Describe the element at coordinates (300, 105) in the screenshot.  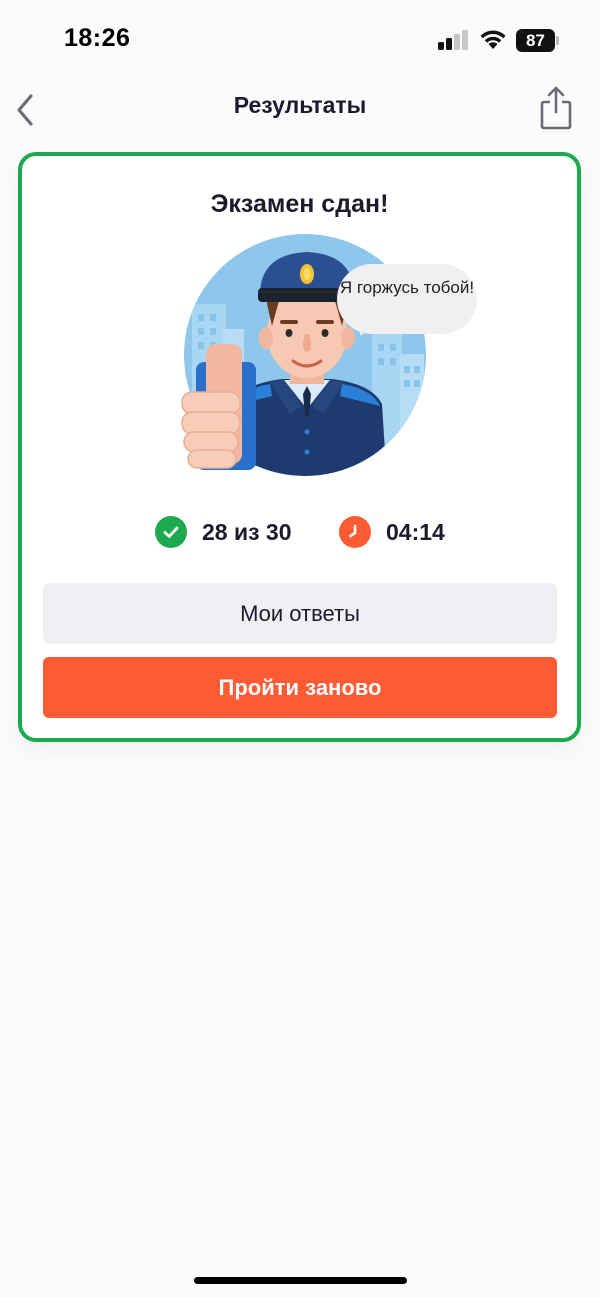
I see `page-title: Результаты` at that location.